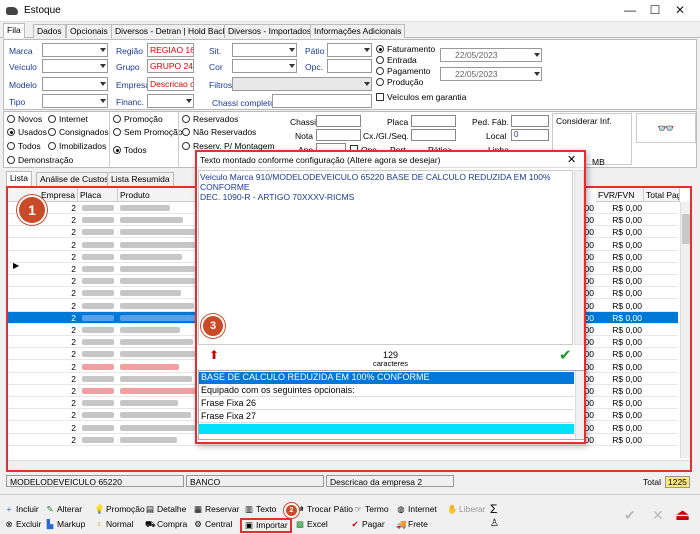  Describe the element at coordinates (380, 60) in the screenshot. I see `radio-entrada` at that location.